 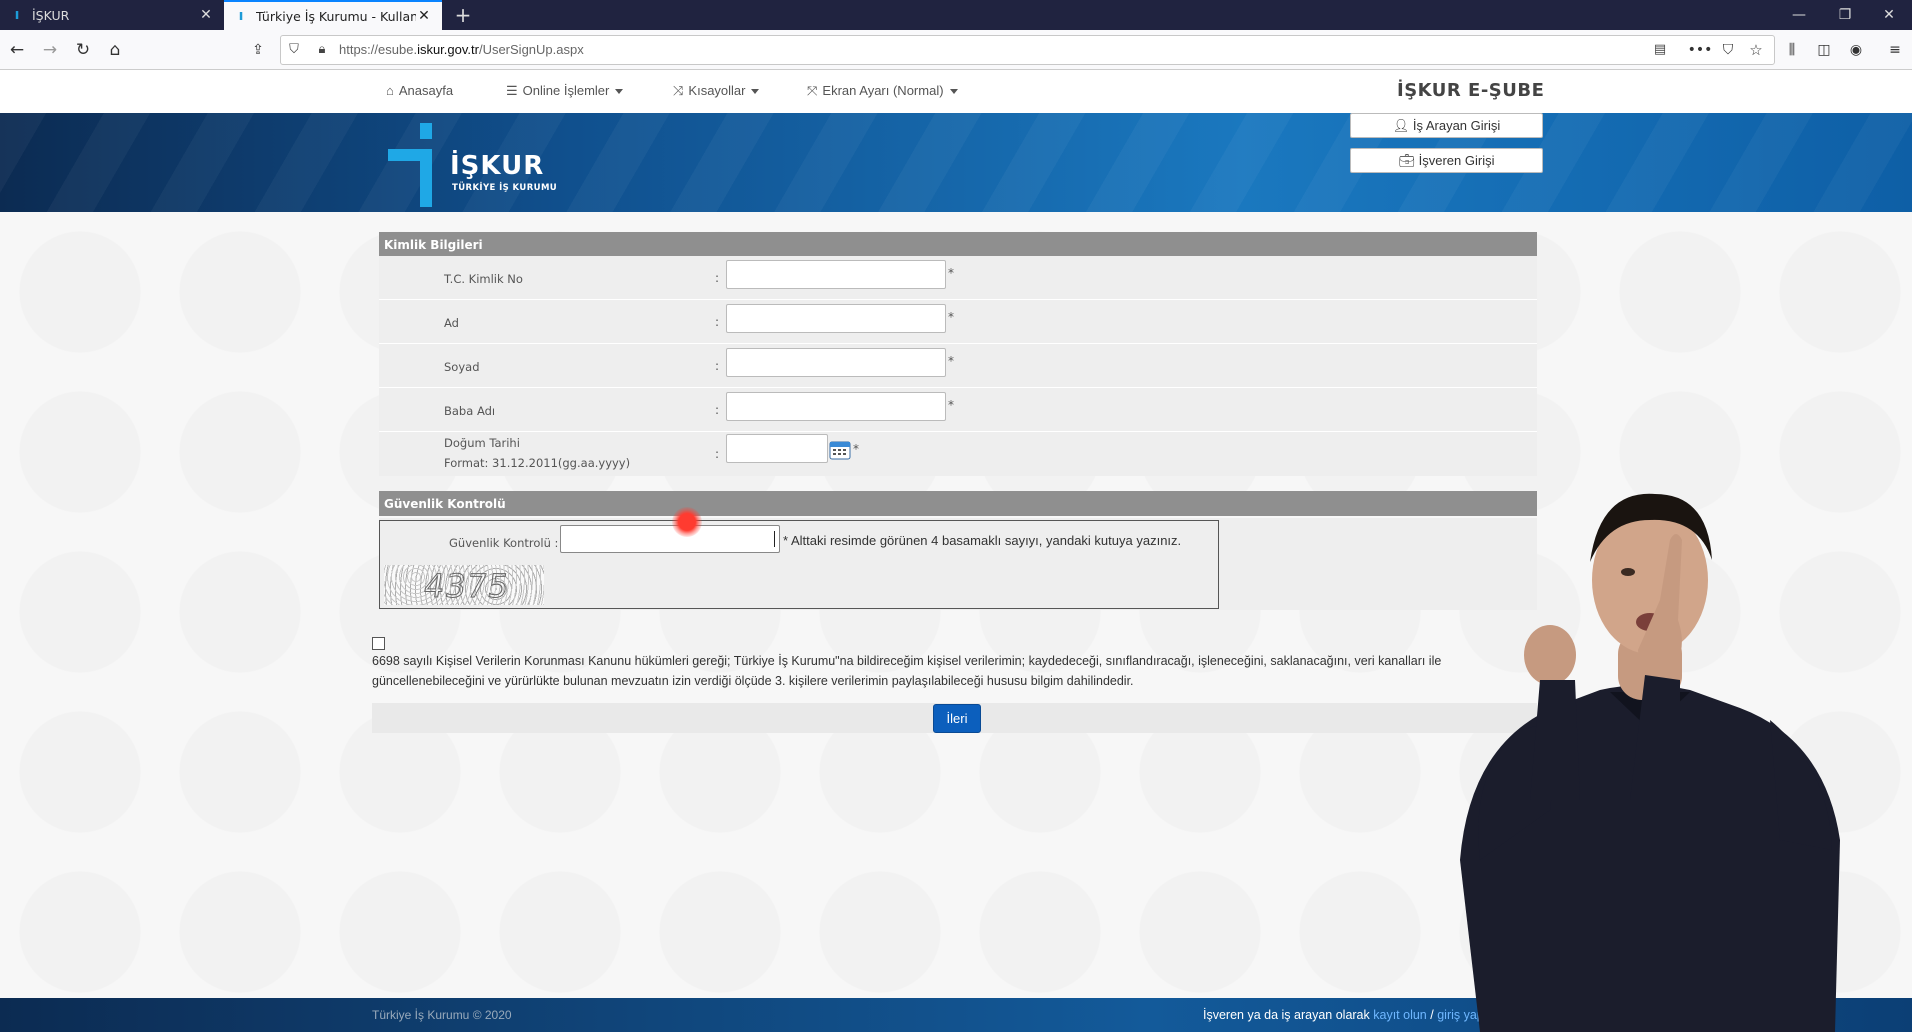 What do you see at coordinates (17, 50) in the screenshot?
I see `back-button: ←` at bounding box center [17, 50].